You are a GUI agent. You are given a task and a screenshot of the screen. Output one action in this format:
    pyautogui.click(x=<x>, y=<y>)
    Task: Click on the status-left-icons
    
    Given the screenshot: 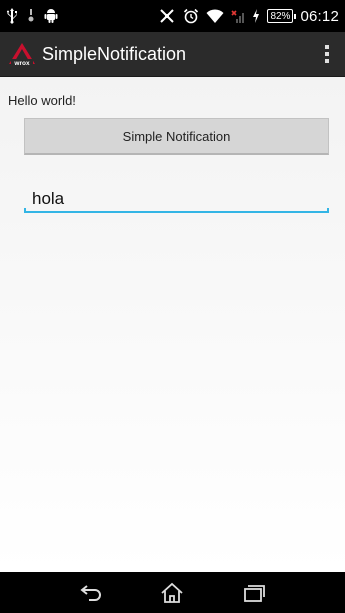 What is the action you would take?
    pyautogui.click(x=32, y=16)
    